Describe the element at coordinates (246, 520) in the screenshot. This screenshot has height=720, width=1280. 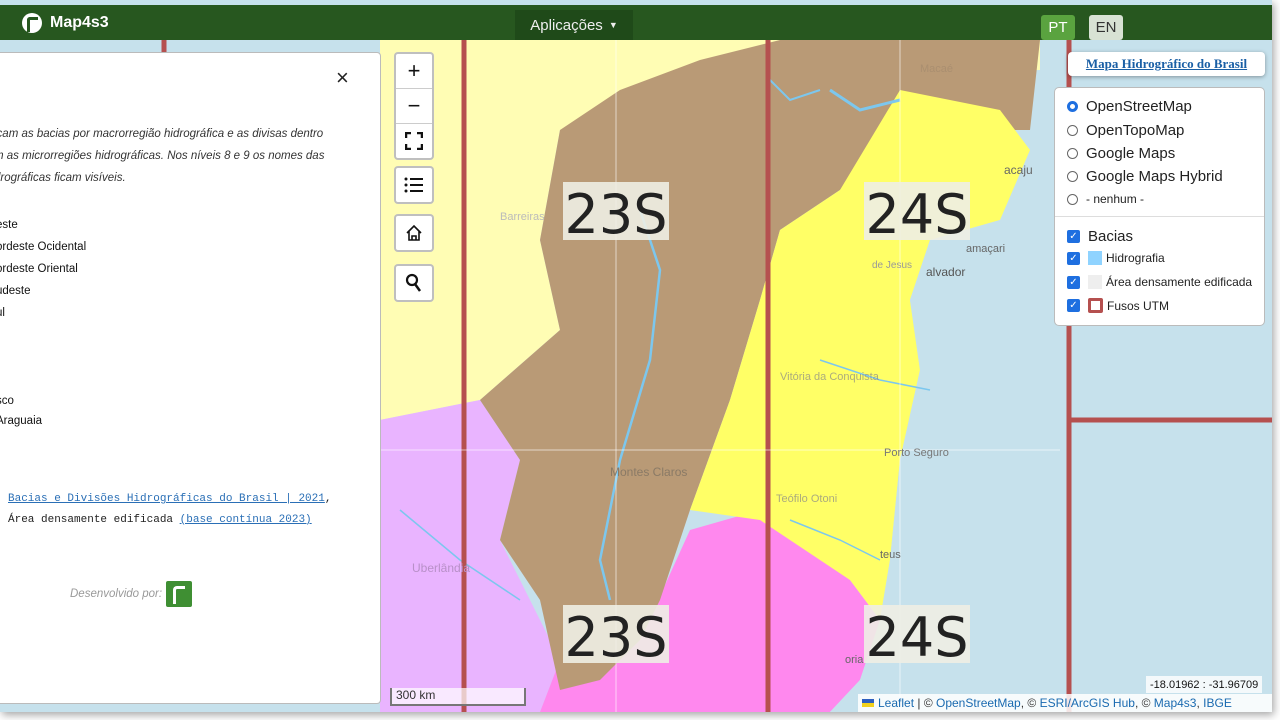
I see `area-source-link: (base contínua 2023)` at that location.